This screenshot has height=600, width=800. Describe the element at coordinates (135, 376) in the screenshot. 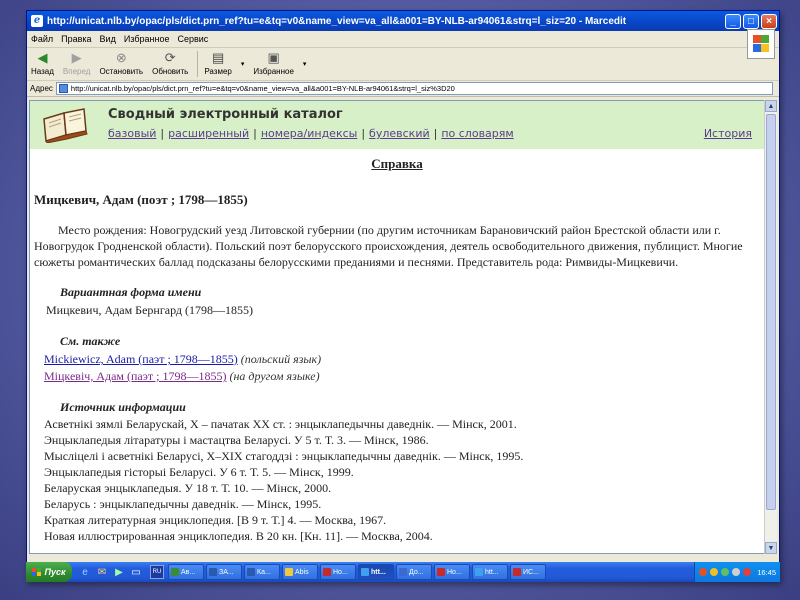

I see `see-also-link-other: Міцкевіч, Адам (паэт ; 1798—1855)` at that location.